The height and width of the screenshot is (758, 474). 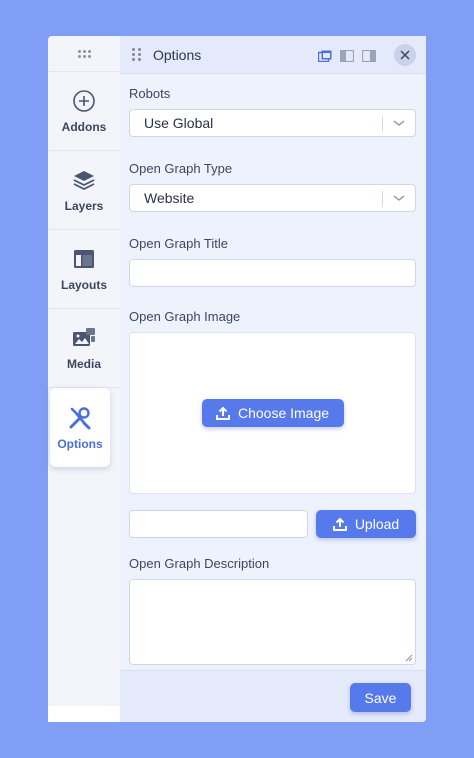 I want to click on sidebar-item-label: Media, so click(x=83, y=364).